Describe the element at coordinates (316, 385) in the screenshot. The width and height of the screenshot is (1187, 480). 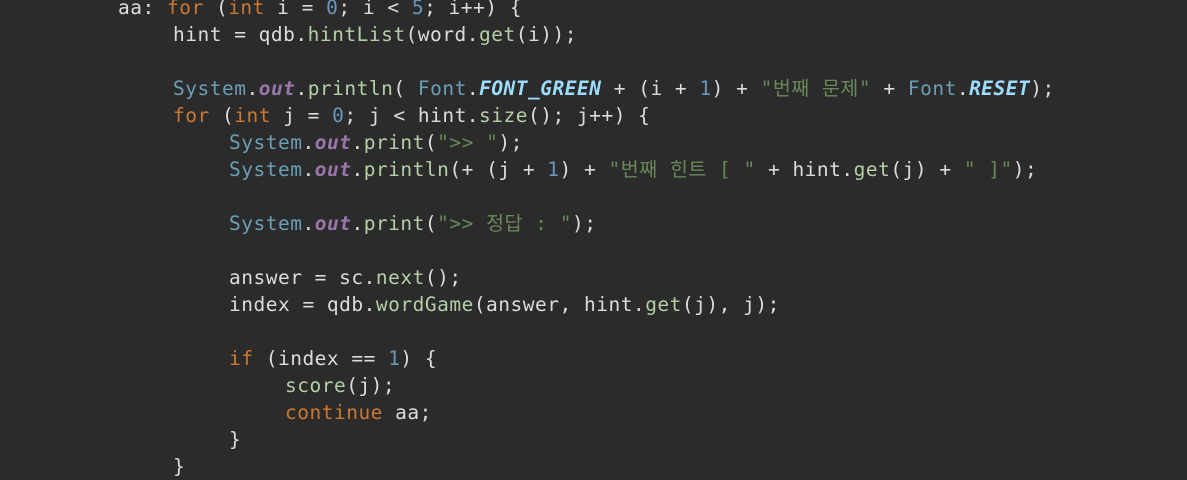
I see `code-token: score` at that location.